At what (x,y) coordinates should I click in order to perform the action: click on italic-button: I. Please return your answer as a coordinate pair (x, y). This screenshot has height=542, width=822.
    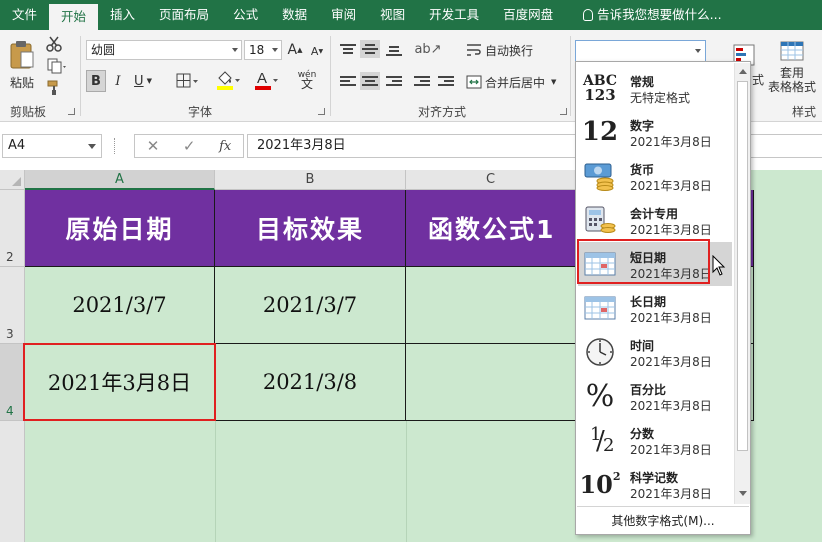
    Looking at the image, I should click on (118, 81).